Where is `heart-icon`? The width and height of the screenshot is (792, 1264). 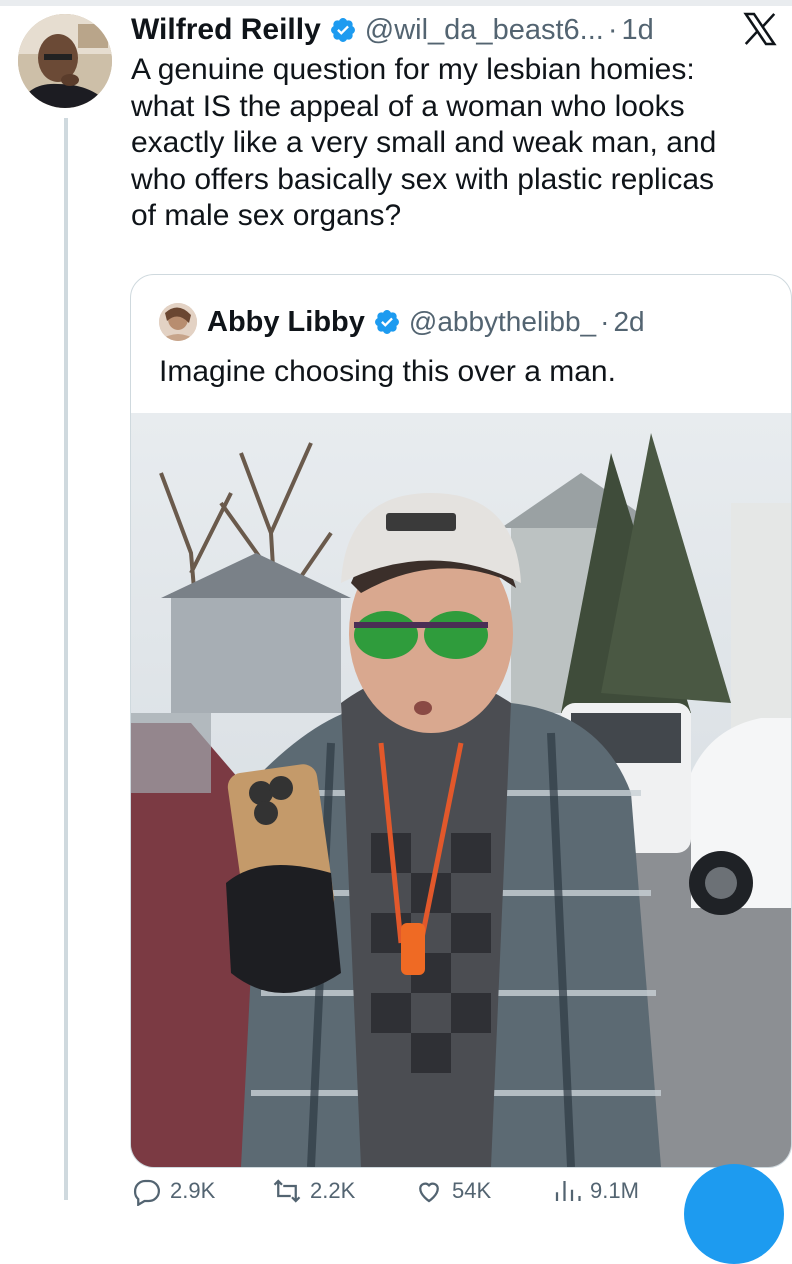 heart-icon is located at coordinates (429, 1192).